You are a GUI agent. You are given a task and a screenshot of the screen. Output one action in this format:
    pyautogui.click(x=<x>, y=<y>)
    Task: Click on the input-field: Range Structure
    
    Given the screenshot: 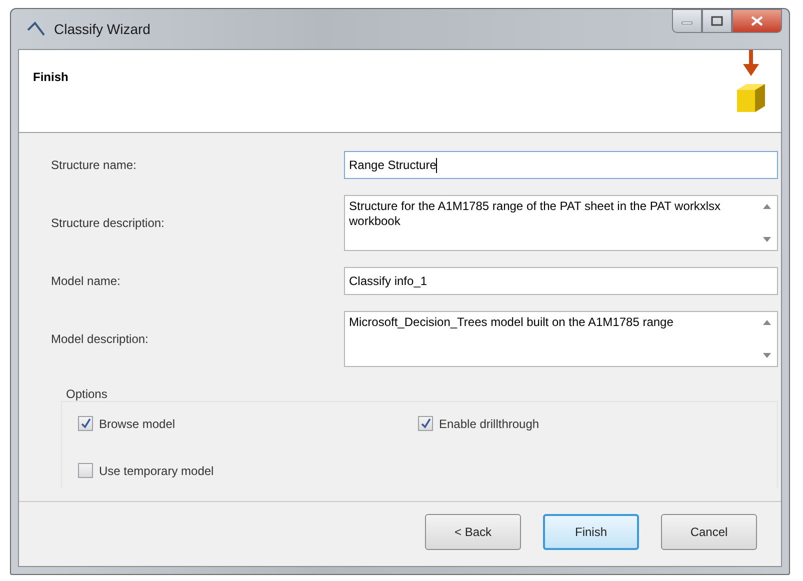 What is the action you would take?
    pyautogui.click(x=561, y=165)
    